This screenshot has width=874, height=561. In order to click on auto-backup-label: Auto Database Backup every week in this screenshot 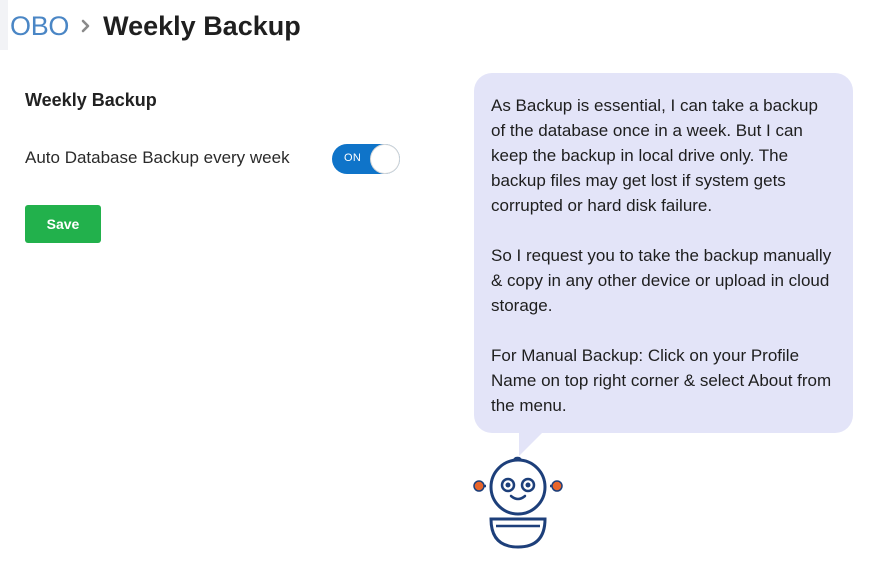, I will do `click(157, 157)`.